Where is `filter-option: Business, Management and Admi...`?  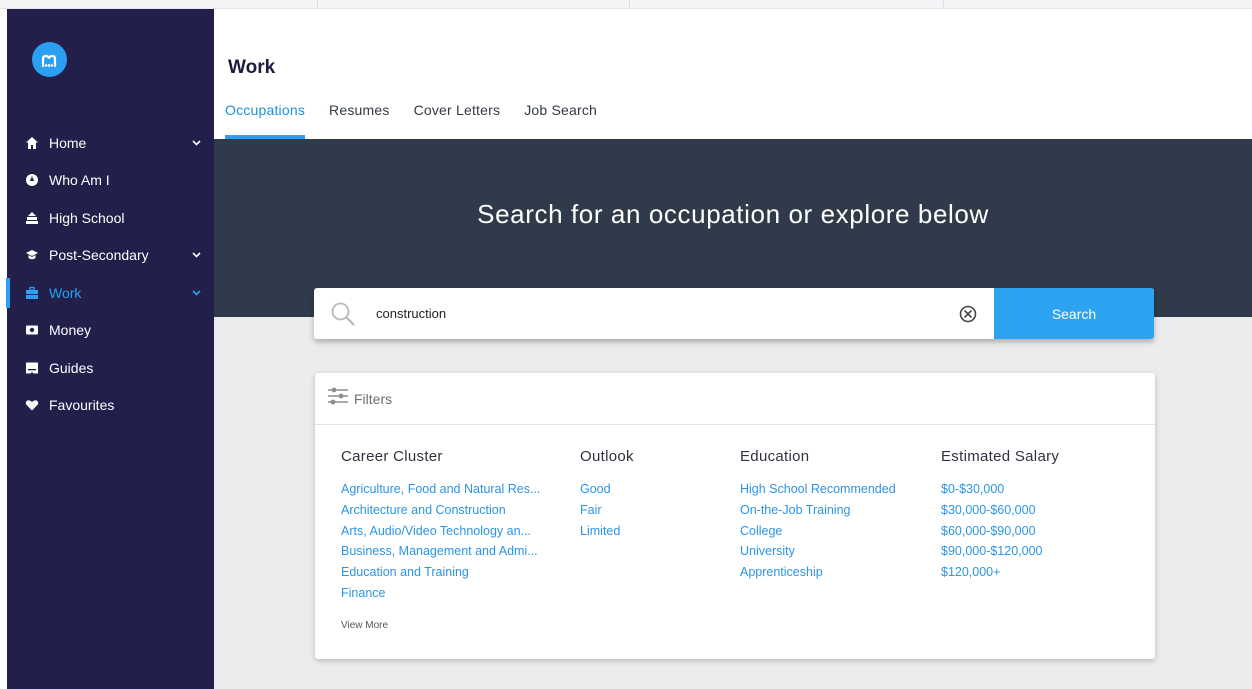
filter-option: Business, Management and Admi... is located at coordinates (440, 551).